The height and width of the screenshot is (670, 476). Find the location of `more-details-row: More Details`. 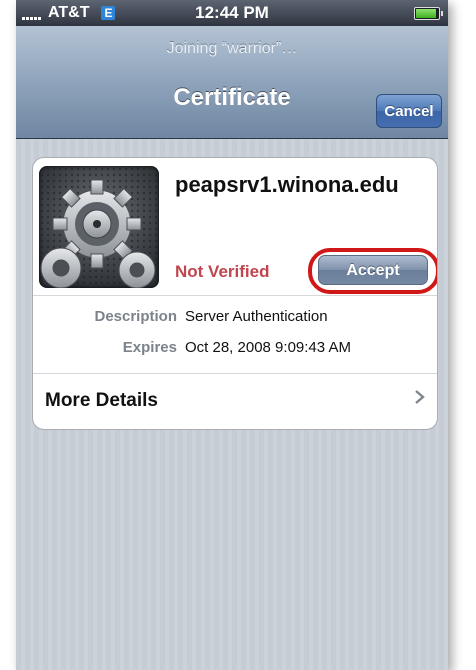

more-details-row: More Details is located at coordinates (101, 401).